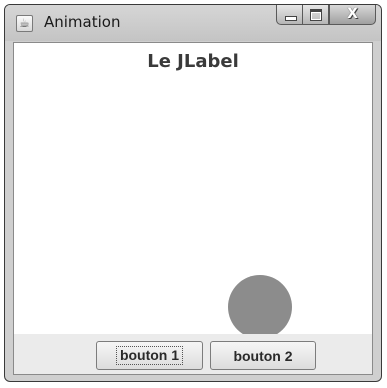  What do you see at coordinates (260, 307) in the screenshot?
I see `animated-circle` at bounding box center [260, 307].